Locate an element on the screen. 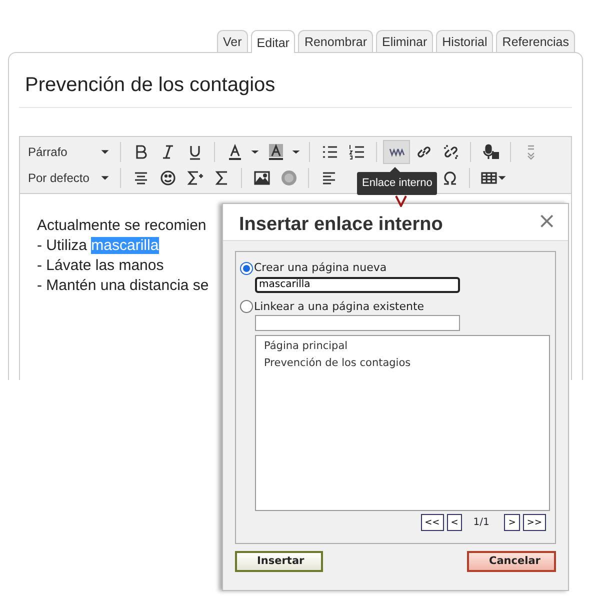  tab: Historial is located at coordinates (465, 41).